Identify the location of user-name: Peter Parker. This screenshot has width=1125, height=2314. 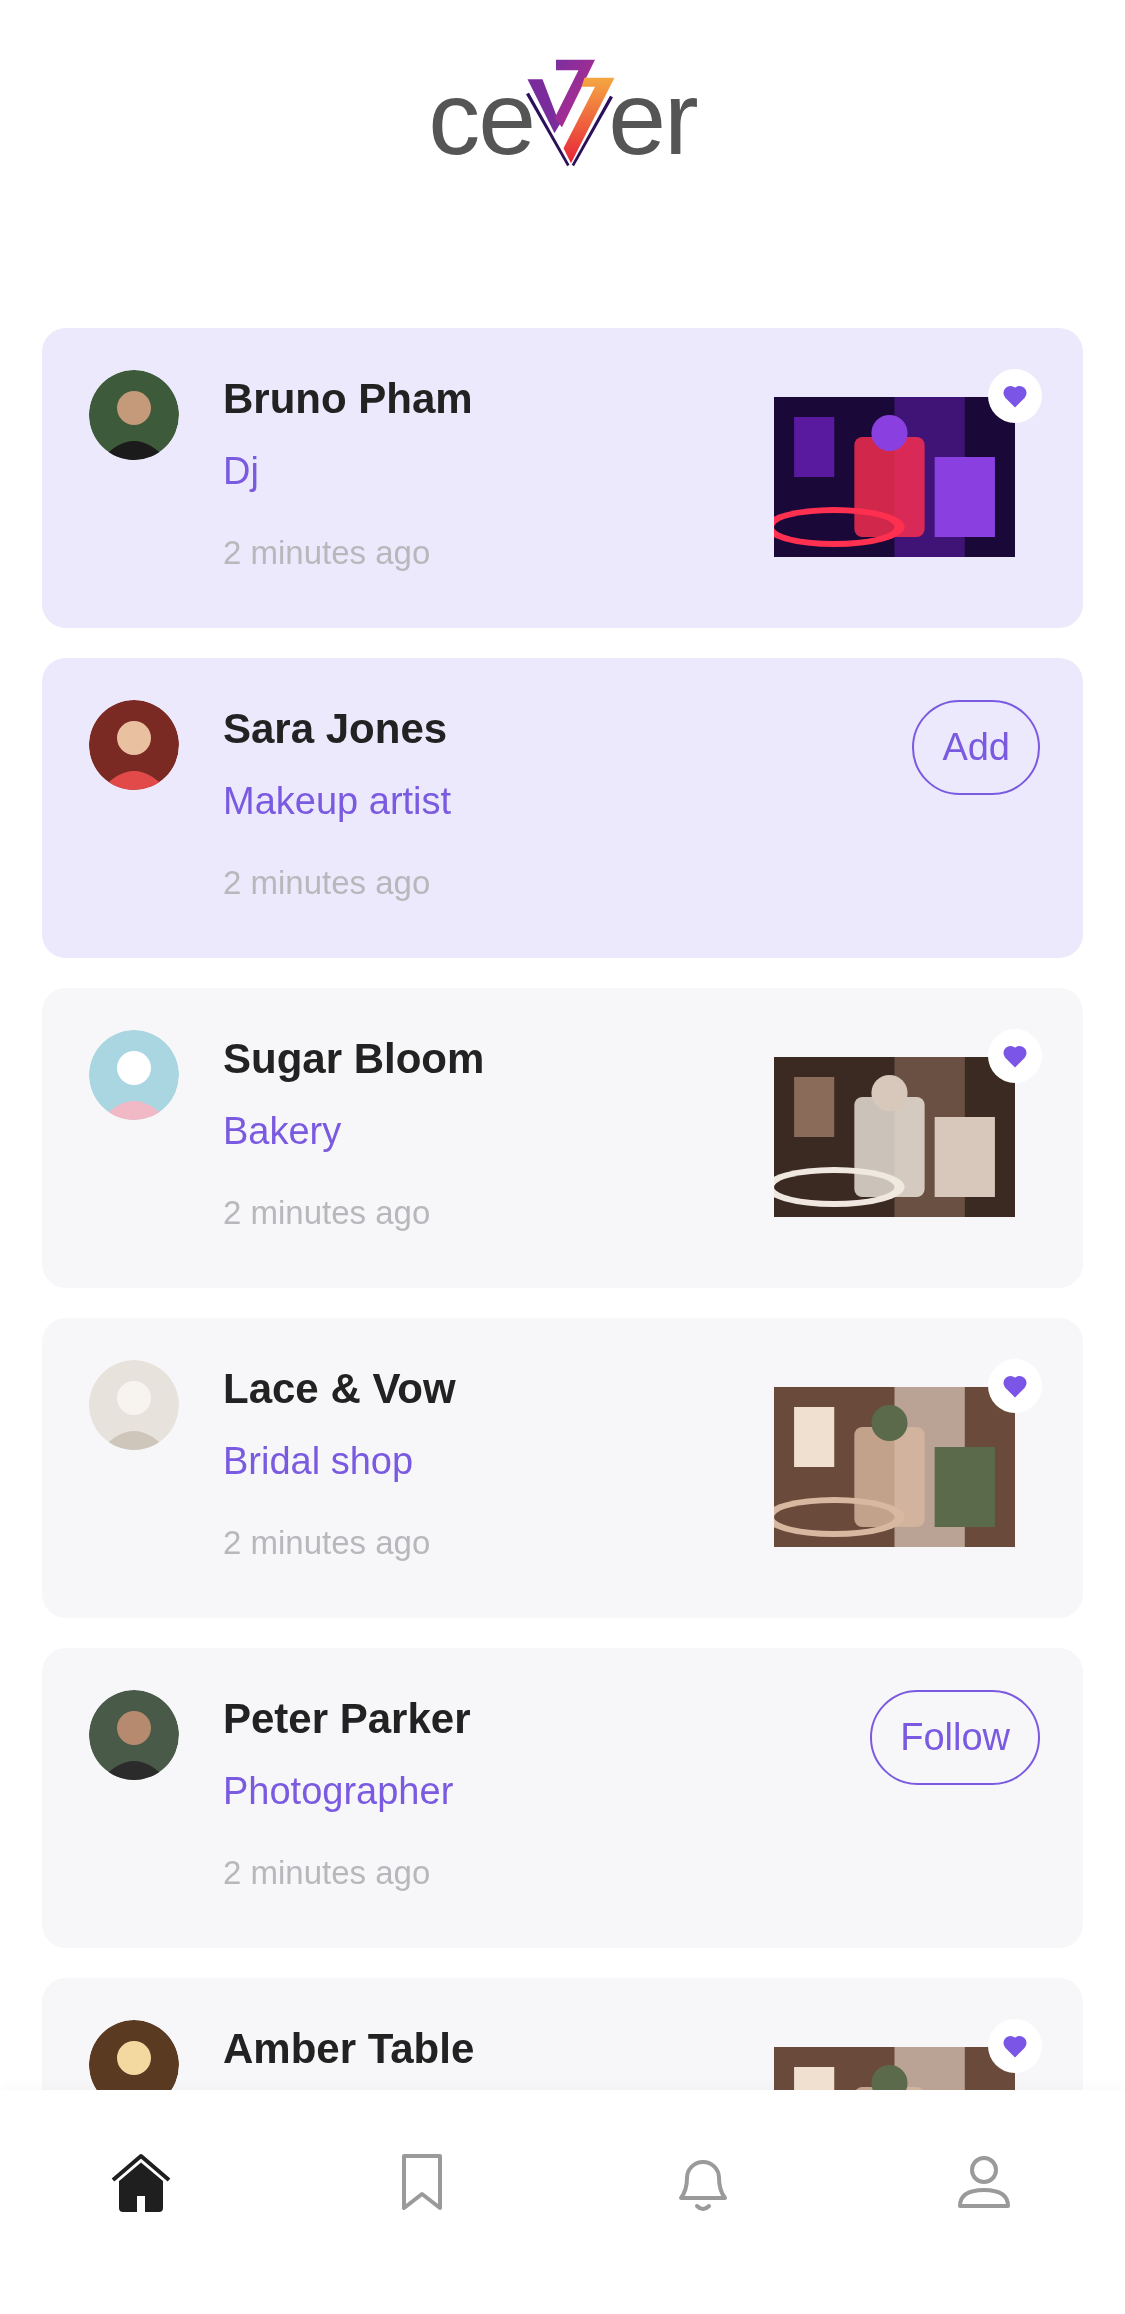
(347, 1719).